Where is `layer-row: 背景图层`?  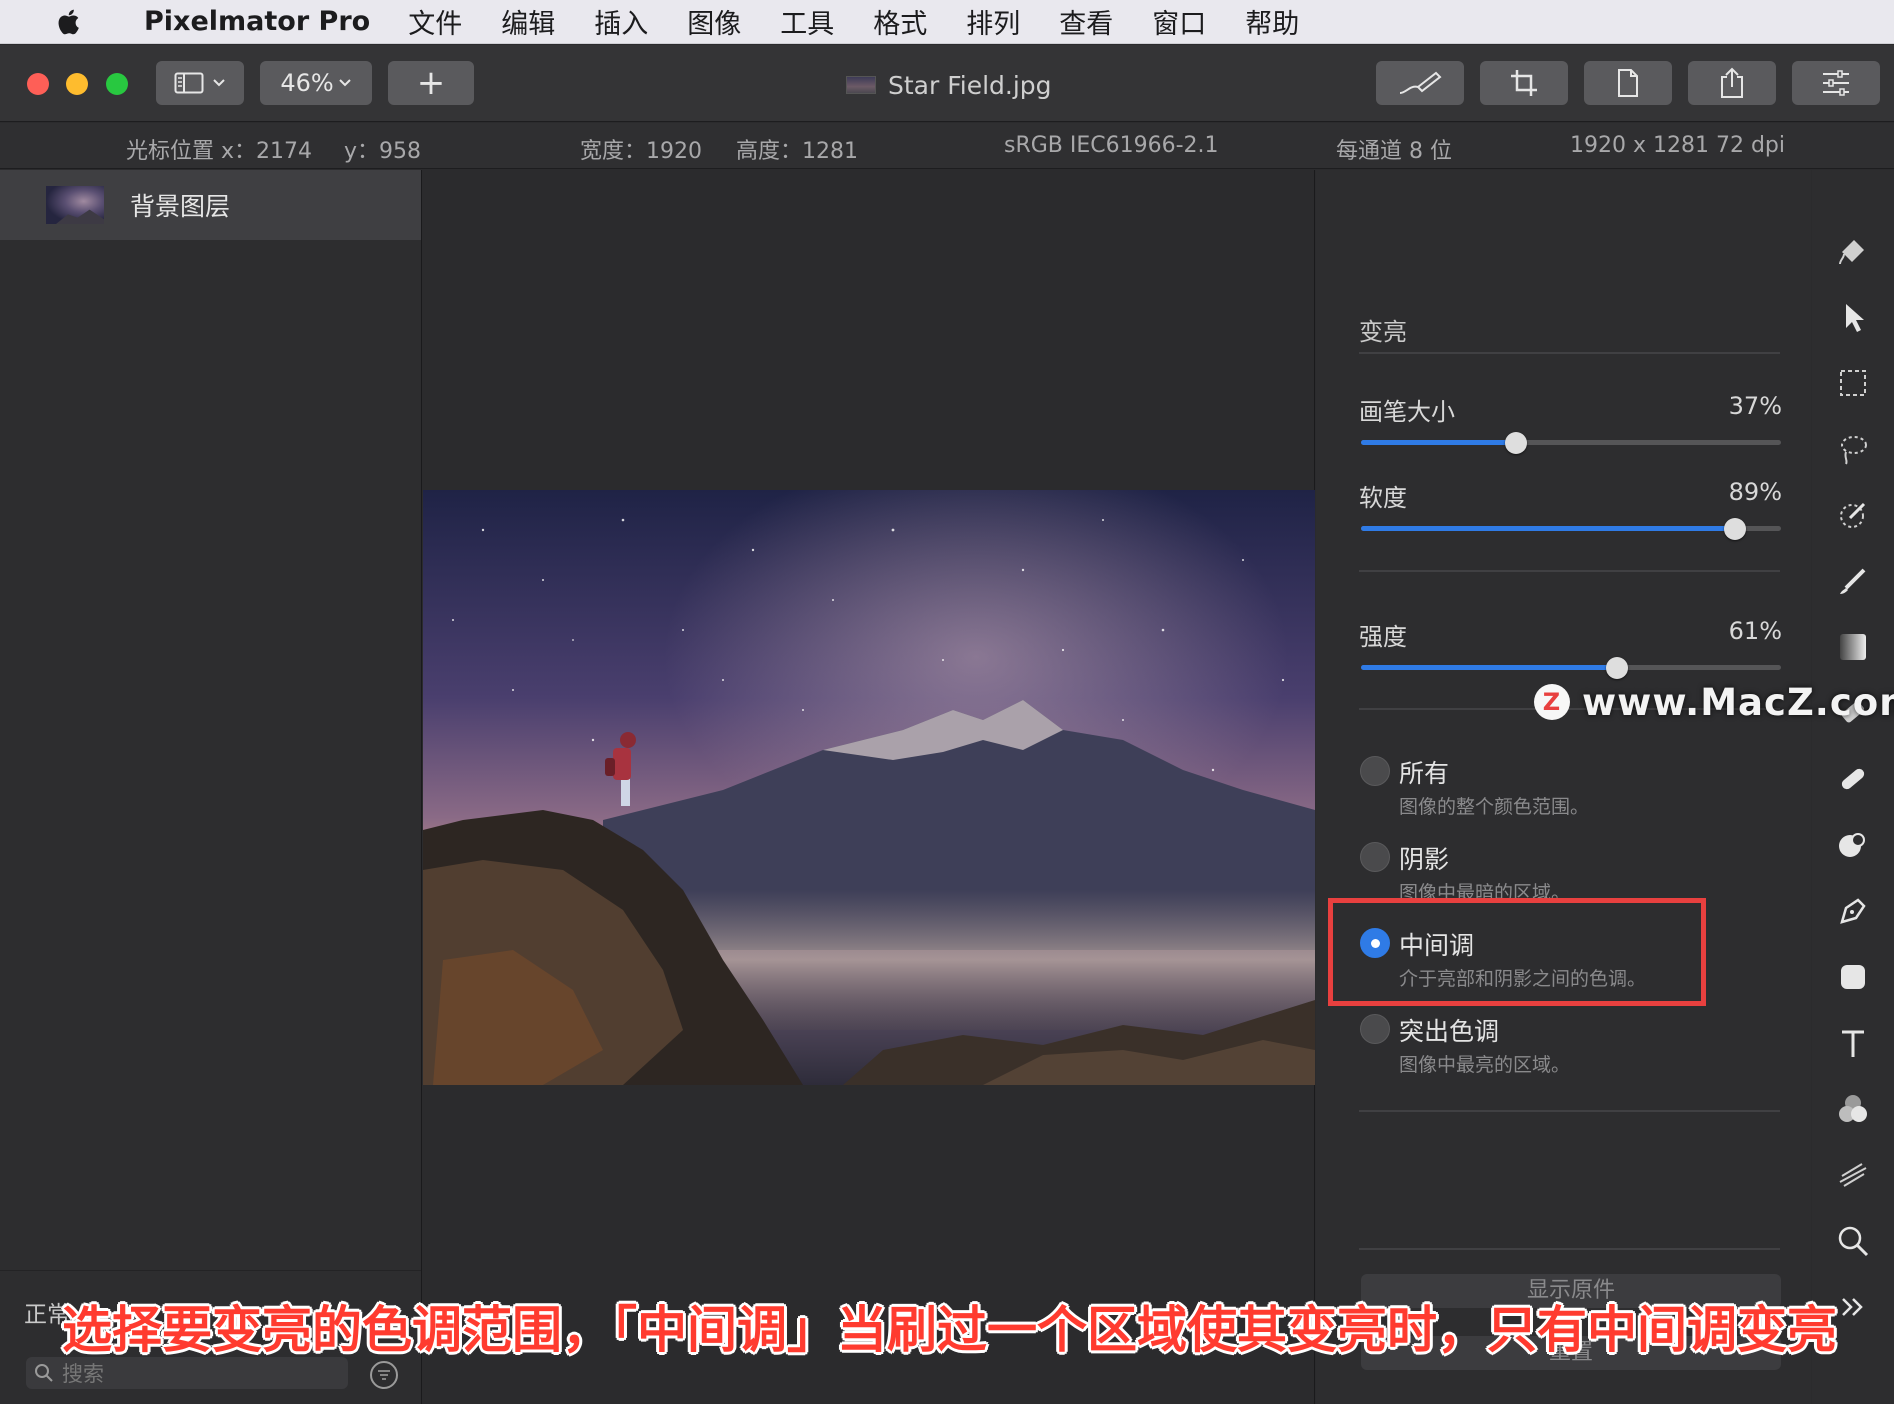
layer-row: 背景图层 is located at coordinates (210, 205).